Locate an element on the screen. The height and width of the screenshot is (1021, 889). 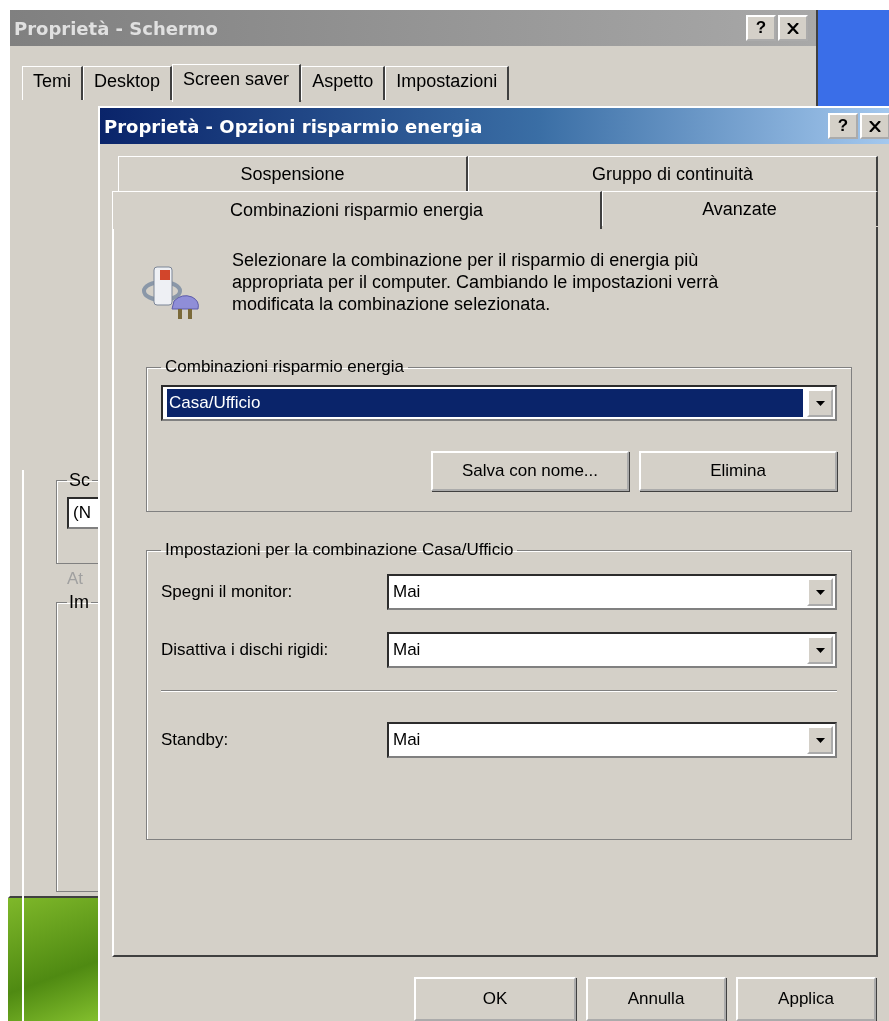
tab: Aspetto is located at coordinates (343, 83).